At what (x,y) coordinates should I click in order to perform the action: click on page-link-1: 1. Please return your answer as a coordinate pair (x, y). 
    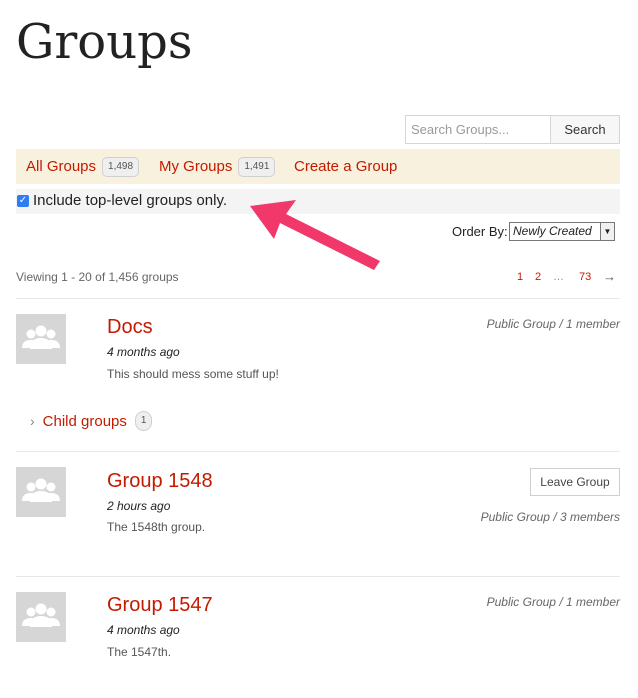
    Looking at the image, I should click on (520, 277).